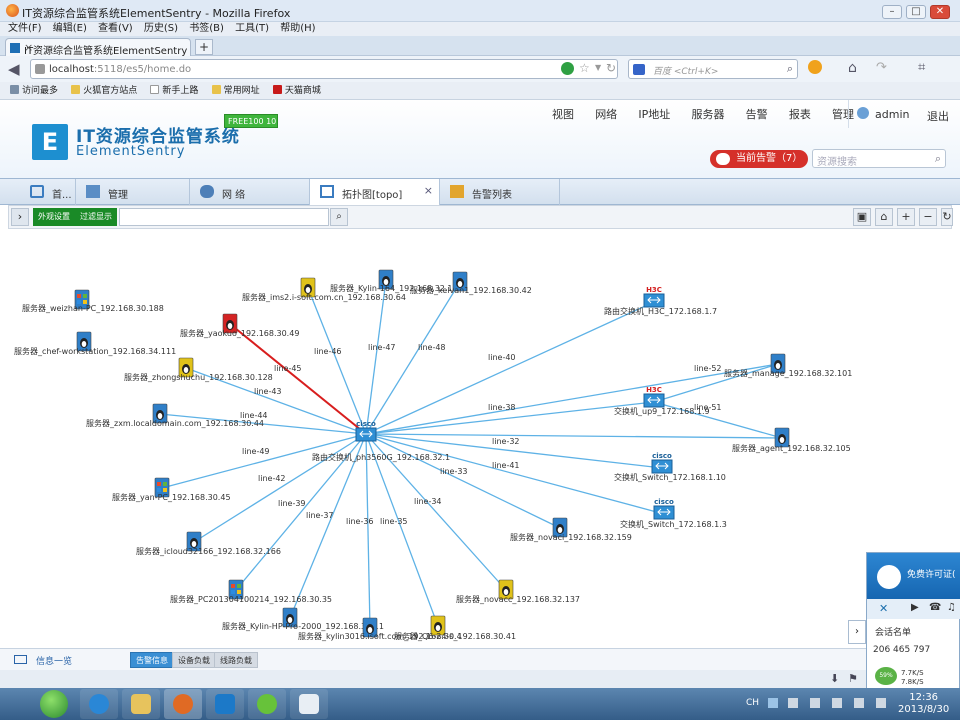  Describe the element at coordinates (598, 67) in the screenshot. I see `url-dropdown-icon: ▼` at that location.